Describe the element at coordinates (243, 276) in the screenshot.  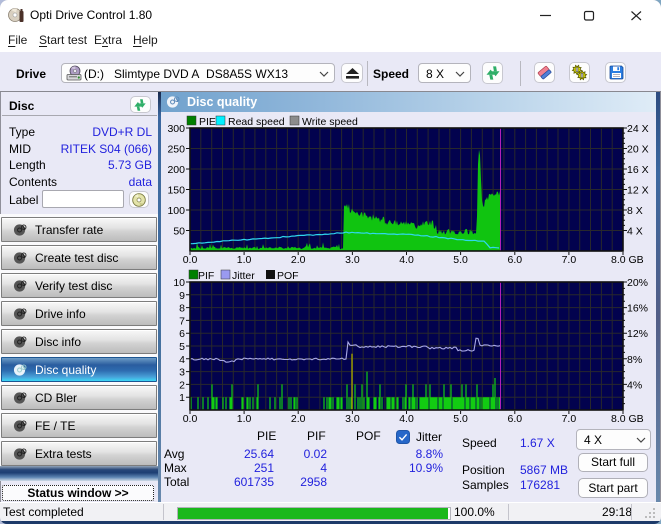
I see `svg-text: Jitter` at that location.